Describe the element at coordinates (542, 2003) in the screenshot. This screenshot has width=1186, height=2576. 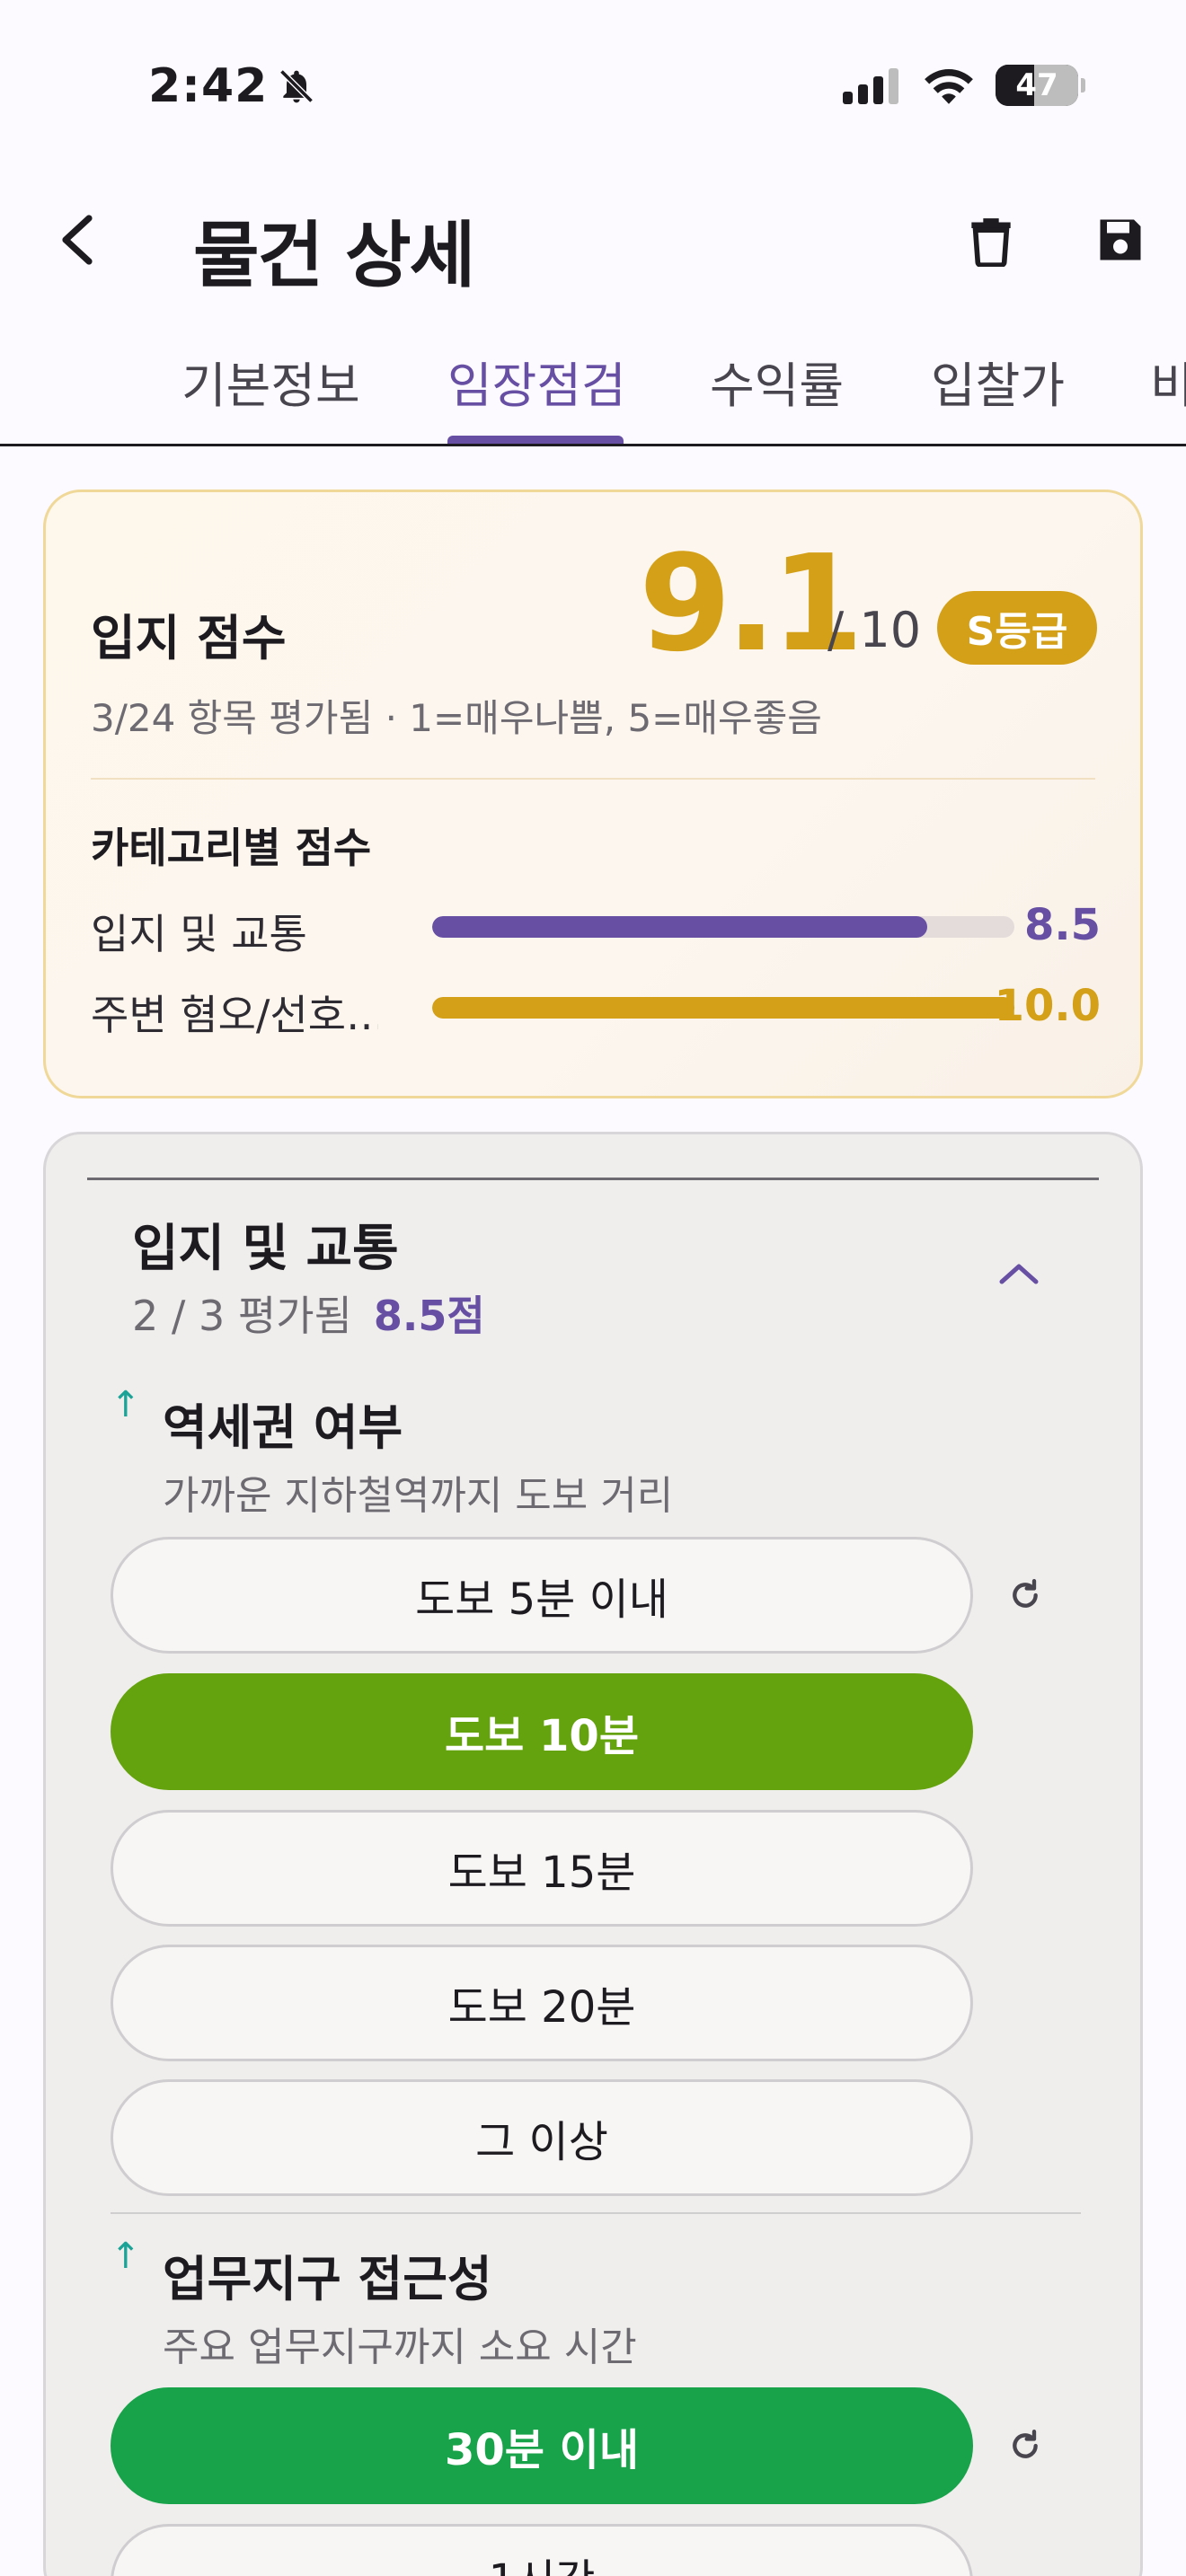
I see `option-button: 도보 20분` at that location.